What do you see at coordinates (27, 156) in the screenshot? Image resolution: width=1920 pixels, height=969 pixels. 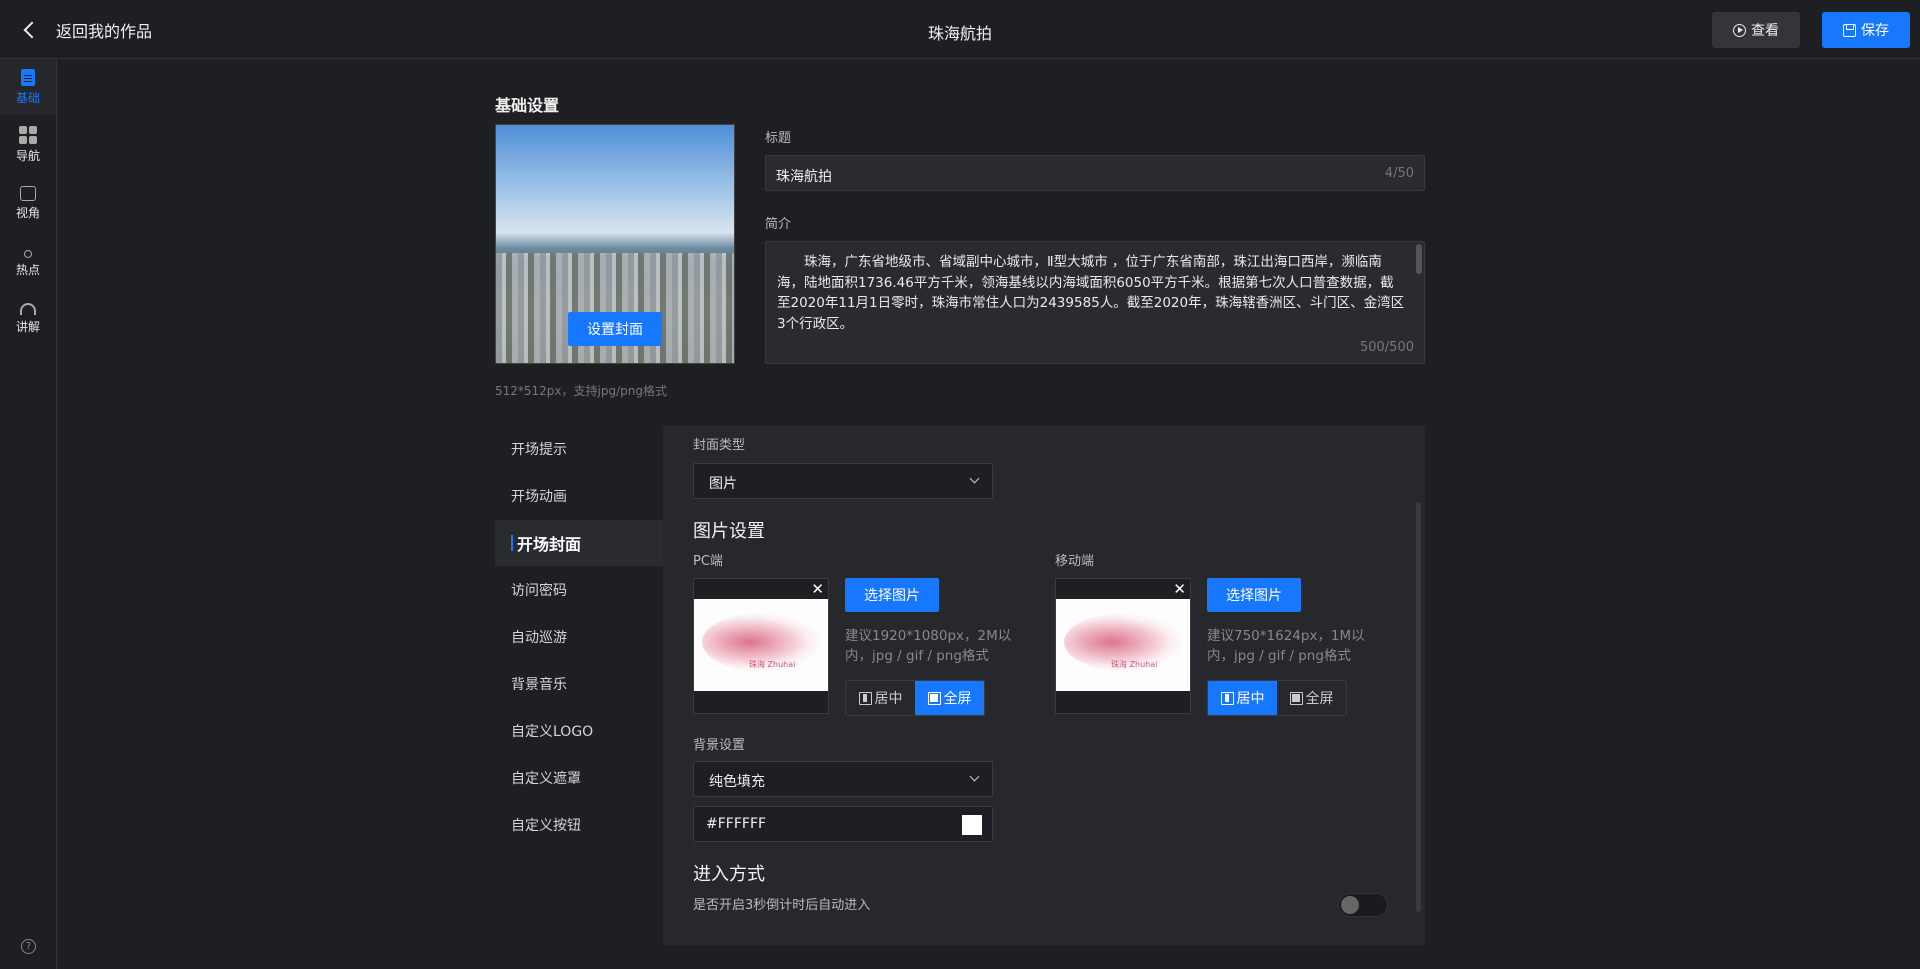 I see `rail-item-label: 导航` at bounding box center [27, 156].